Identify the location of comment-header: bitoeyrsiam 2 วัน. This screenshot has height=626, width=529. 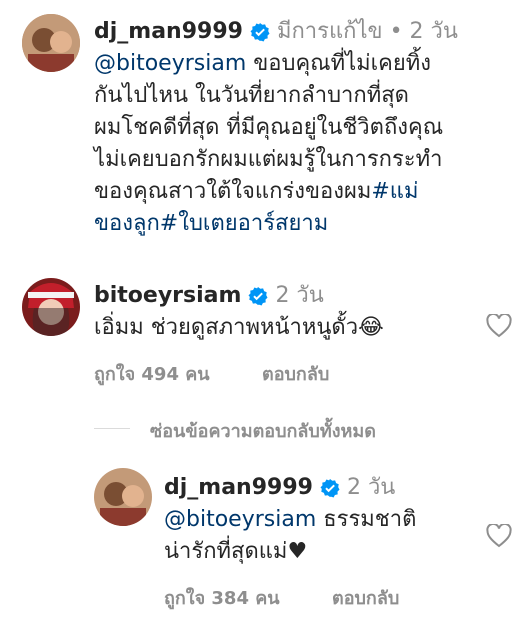
(209, 296).